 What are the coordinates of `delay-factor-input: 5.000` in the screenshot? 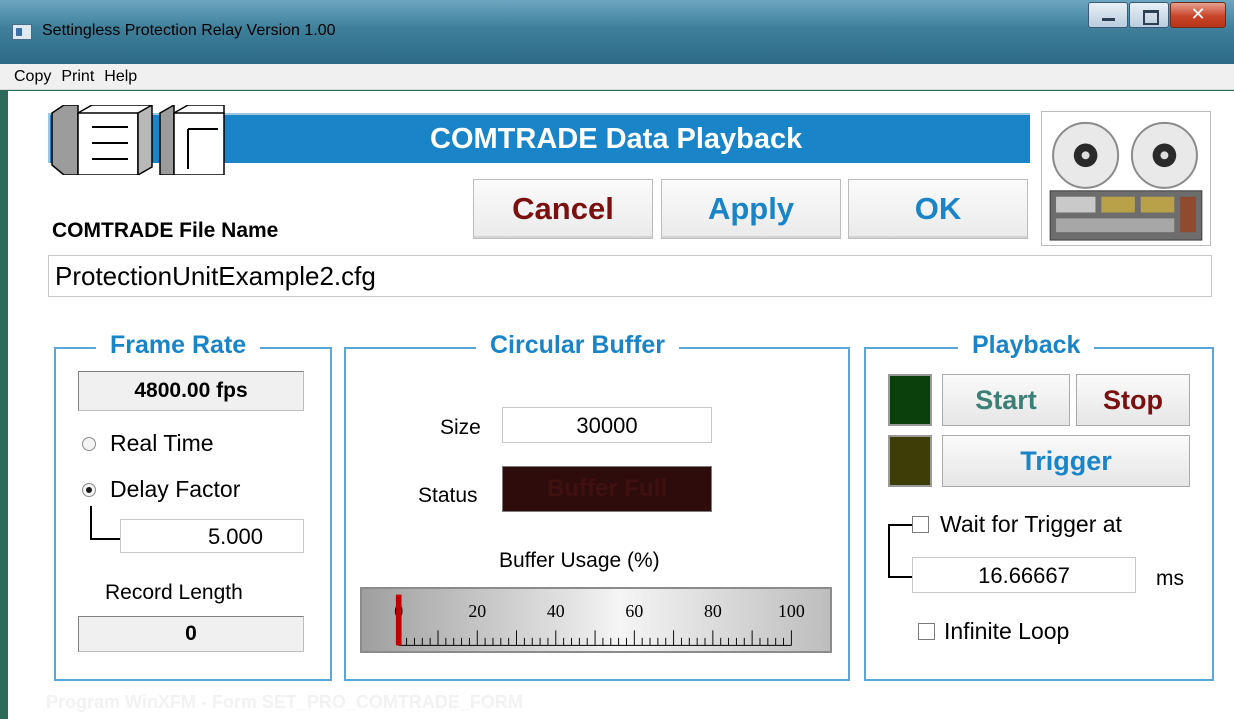 It's located at (212, 536).